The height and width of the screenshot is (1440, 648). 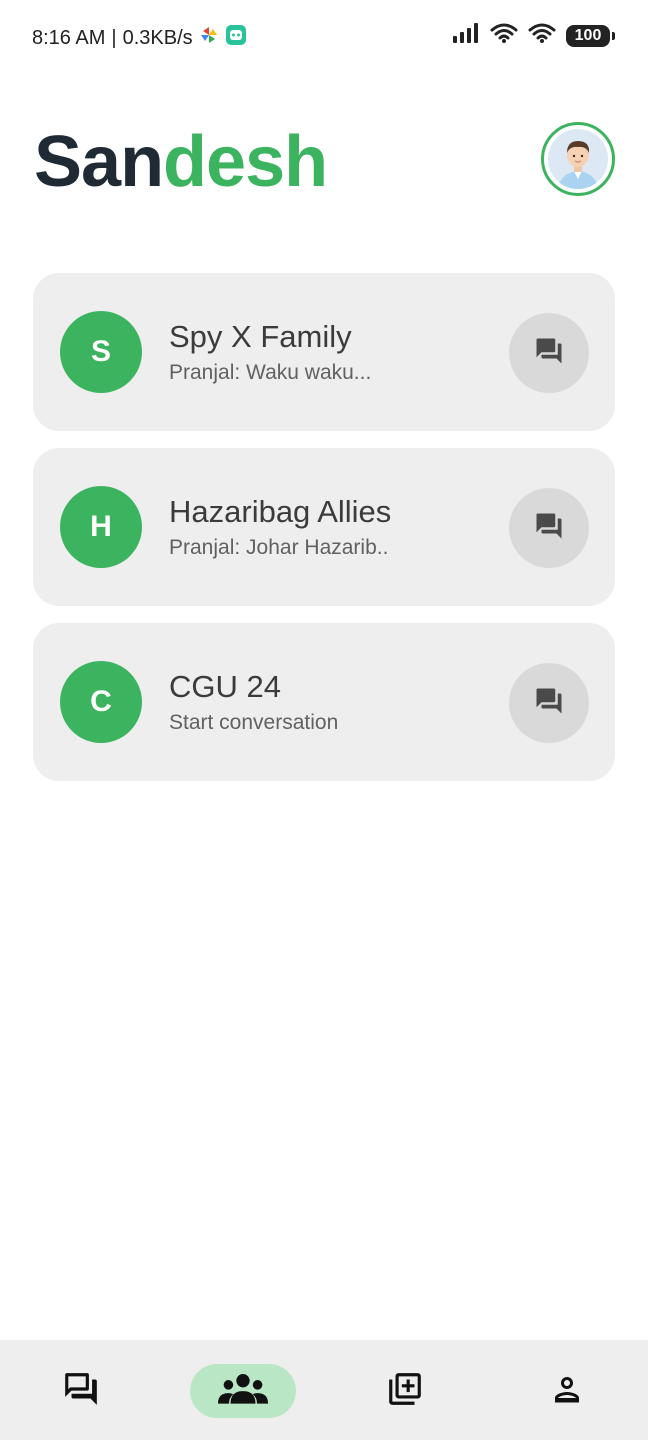 I want to click on profile-avatar-button, so click(x=578, y=159).